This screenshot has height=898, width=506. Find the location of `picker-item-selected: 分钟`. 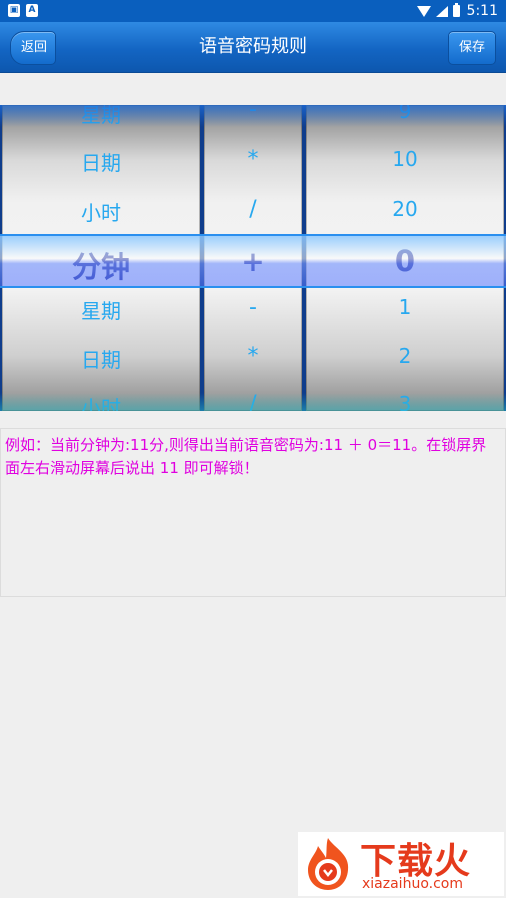

picker-item-selected: 分钟 is located at coordinates (101, 265).